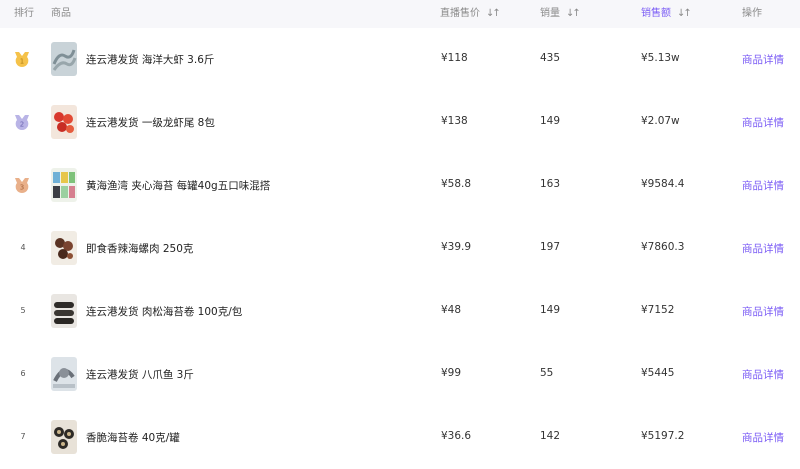 The width and height of the screenshot is (800, 469). Describe the element at coordinates (23, 436) in the screenshot. I see `rank-number: 7` at that location.